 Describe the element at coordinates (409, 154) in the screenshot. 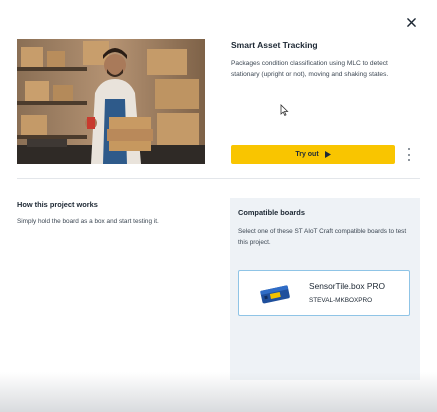

I see `more-options-button` at that location.